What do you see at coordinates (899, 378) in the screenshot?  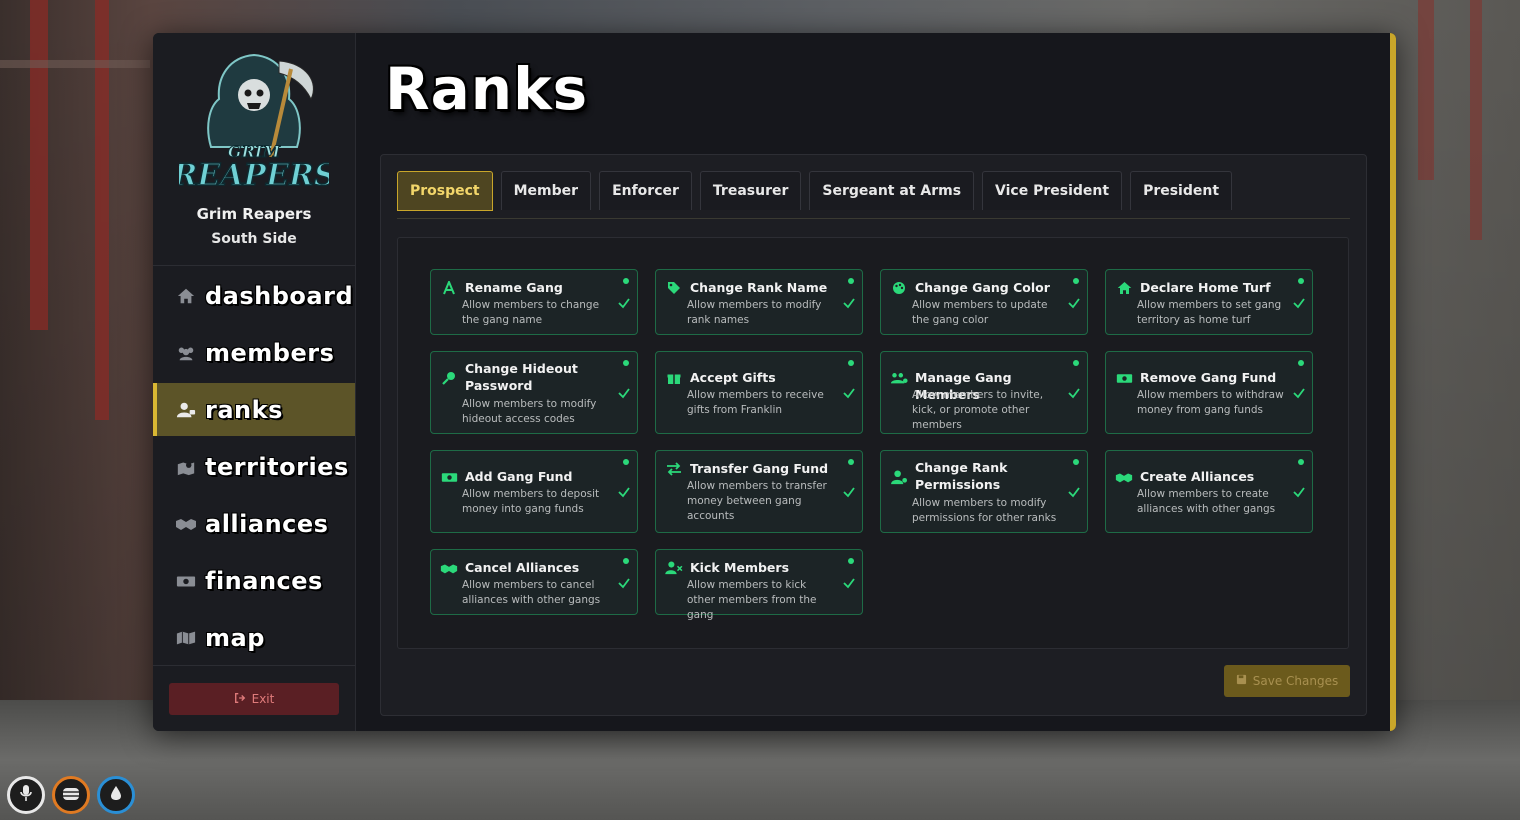 I see `users-cog-icon` at bounding box center [899, 378].